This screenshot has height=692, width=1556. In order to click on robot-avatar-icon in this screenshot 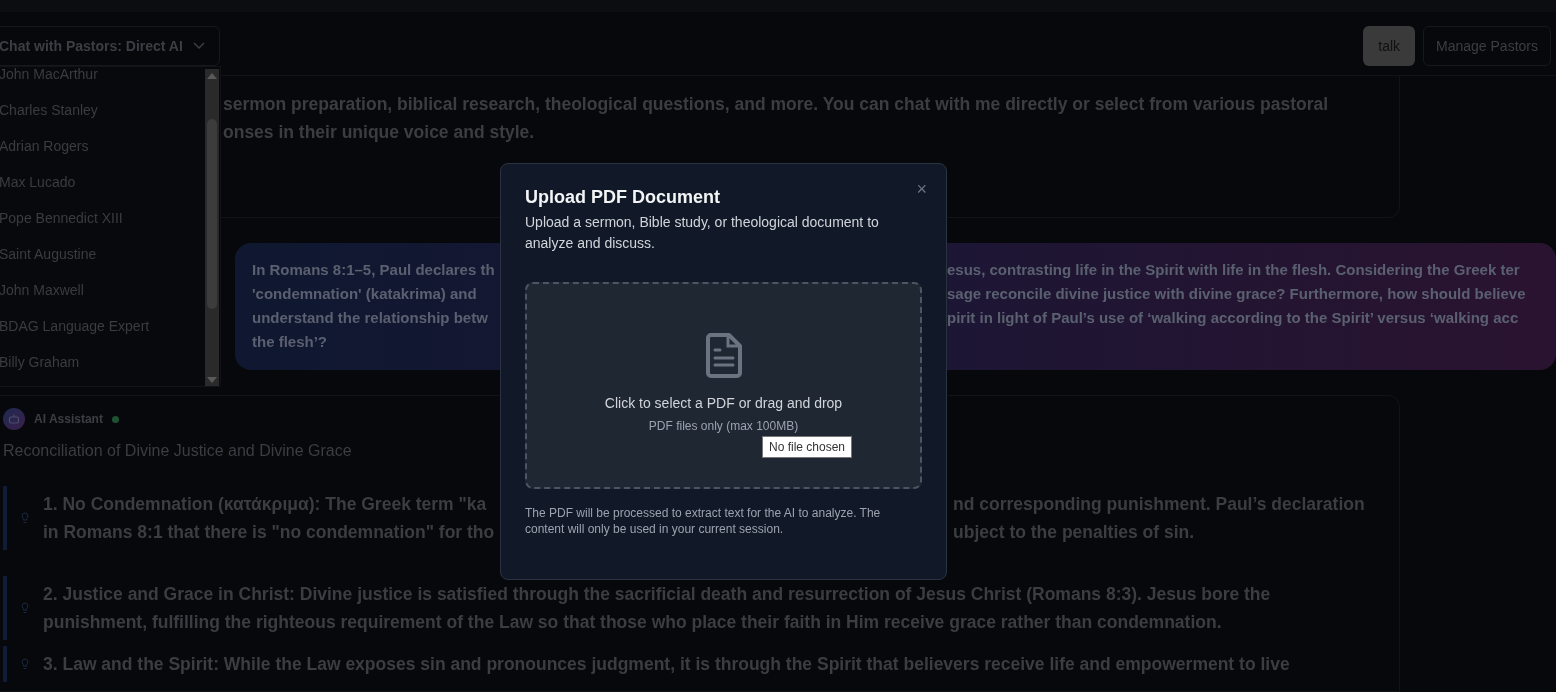, I will do `click(14, 419)`.